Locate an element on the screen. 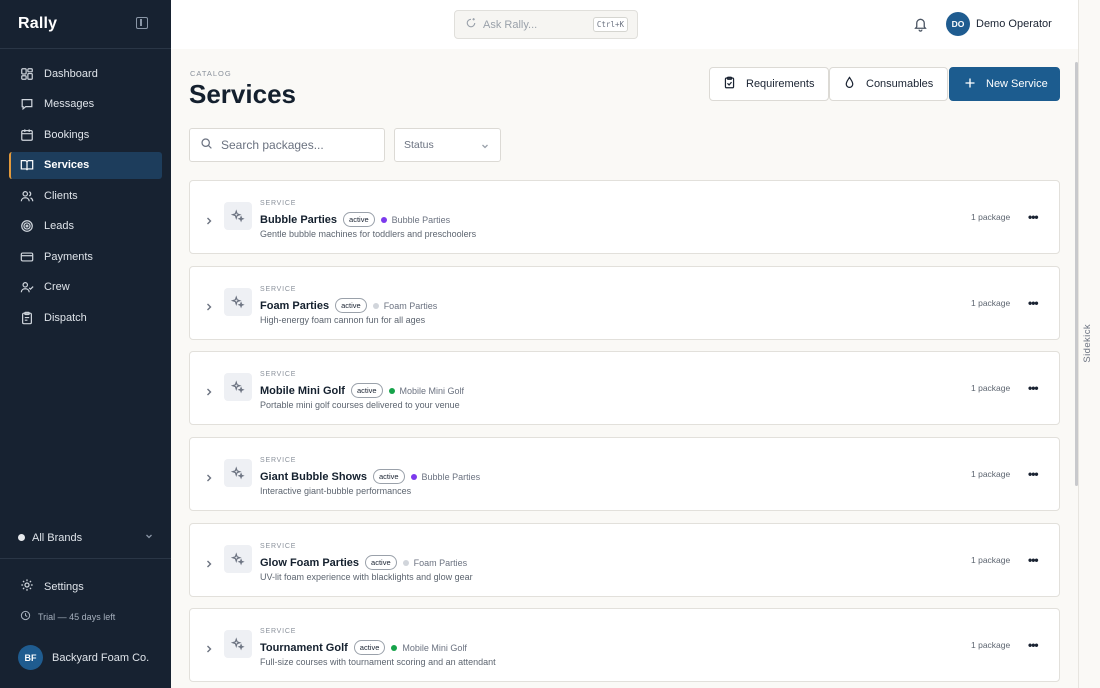  scrollbar is located at coordinates (1076, 274).